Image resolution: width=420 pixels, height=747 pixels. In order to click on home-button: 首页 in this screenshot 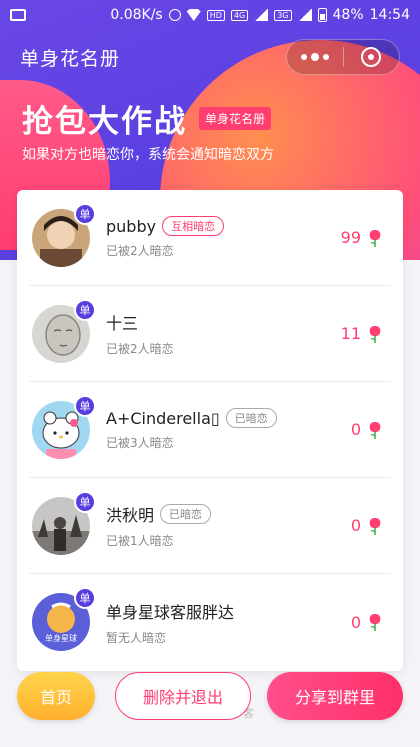, I will do `click(56, 696)`.